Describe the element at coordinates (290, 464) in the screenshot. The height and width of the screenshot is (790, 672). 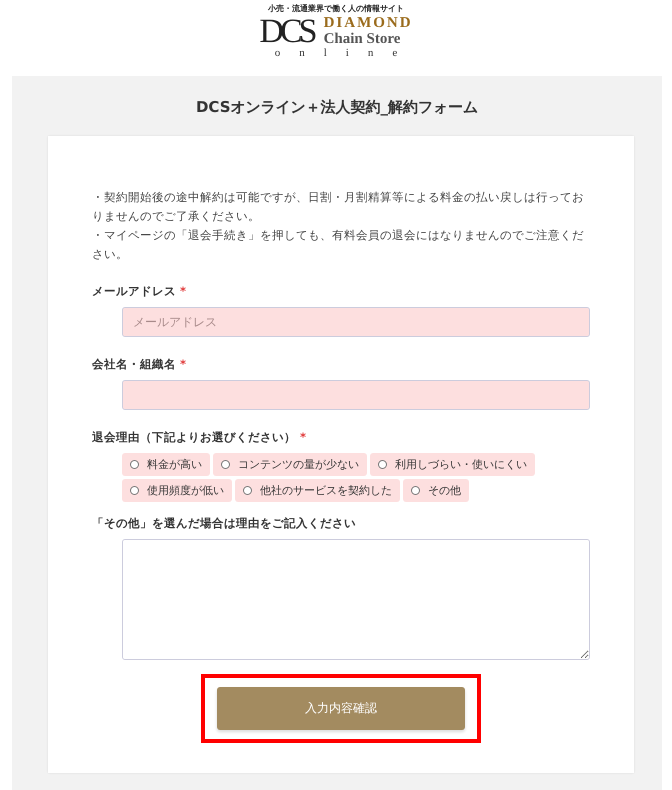
I see `radio-option: コンテンツの量が少ない` at that location.